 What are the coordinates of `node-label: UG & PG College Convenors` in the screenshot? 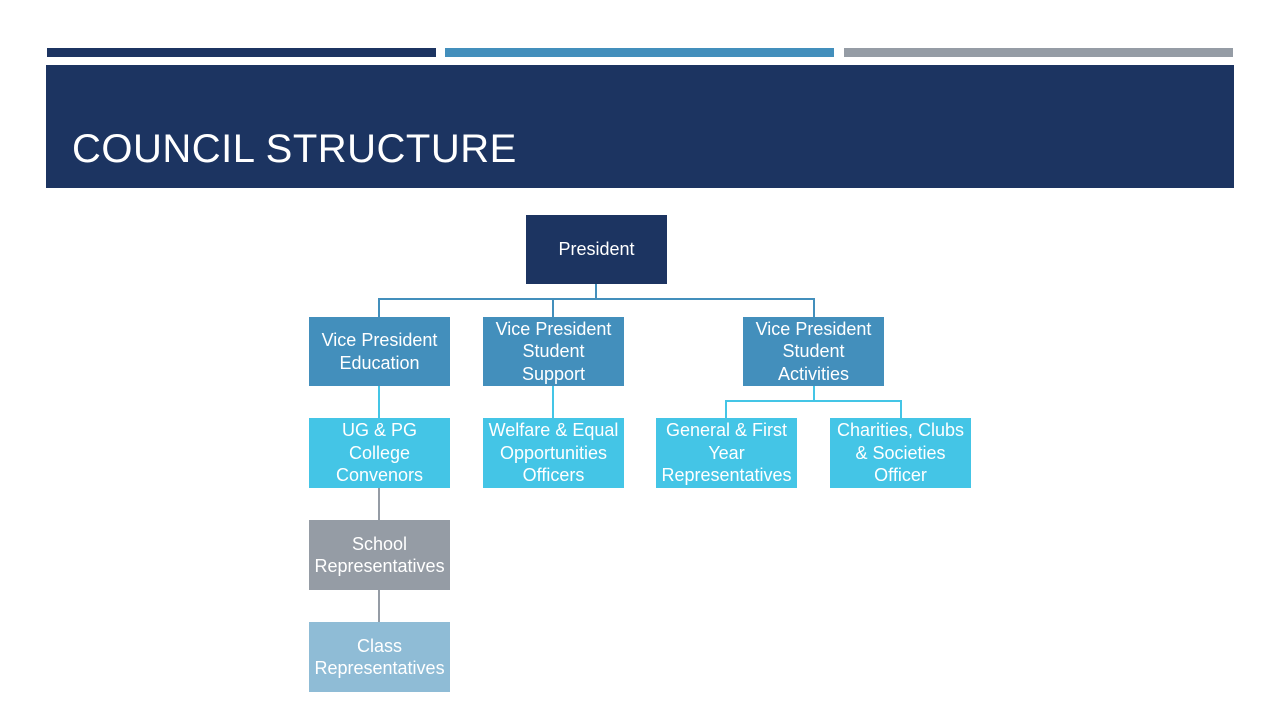 It's located at (379, 453).